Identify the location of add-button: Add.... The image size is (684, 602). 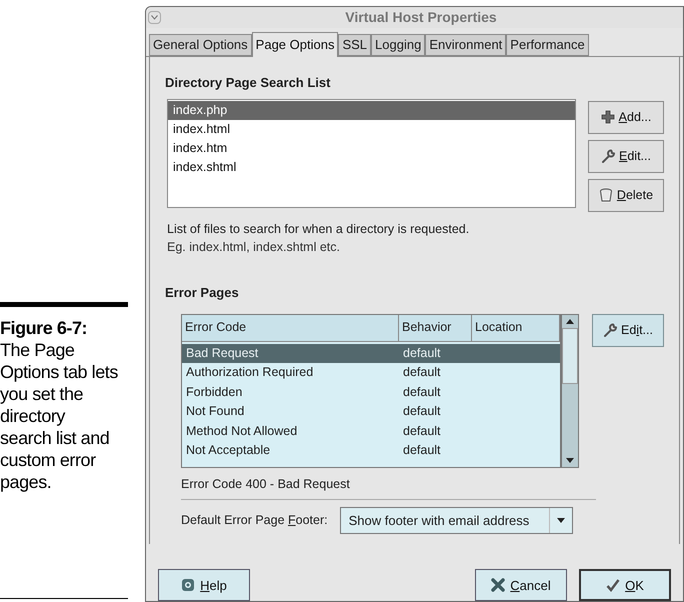
(626, 117).